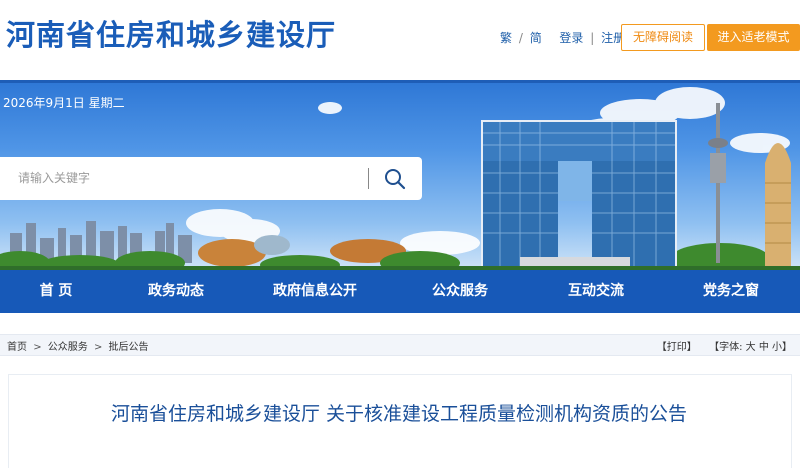 The height and width of the screenshot is (468, 800). What do you see at coordinates (536, 38) in the screenshot?
I see `simplified-chinese-link: 简` at bounding box center [536, 38].